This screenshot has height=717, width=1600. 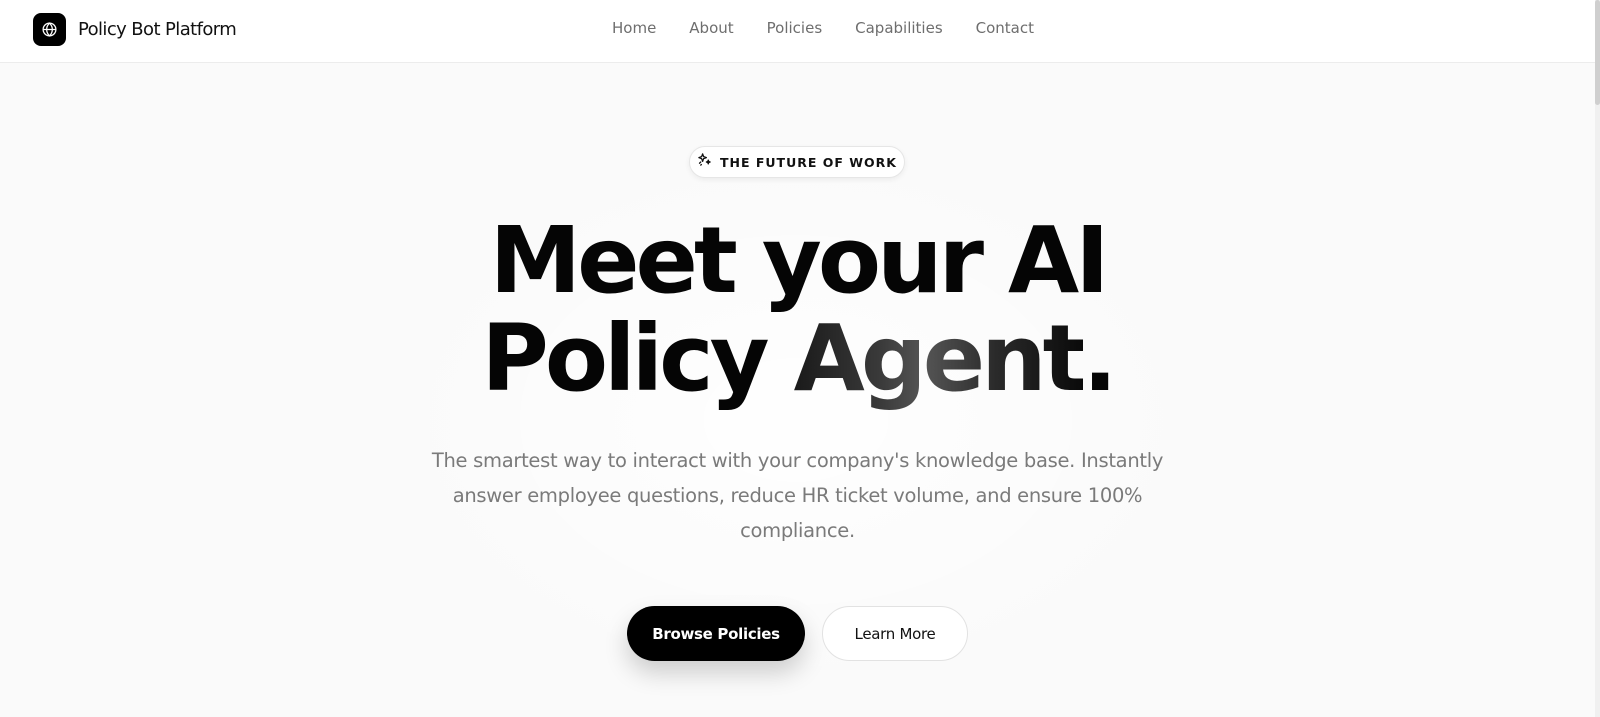 I want to click on nav-link-about: About, so click(x=711, y=28).